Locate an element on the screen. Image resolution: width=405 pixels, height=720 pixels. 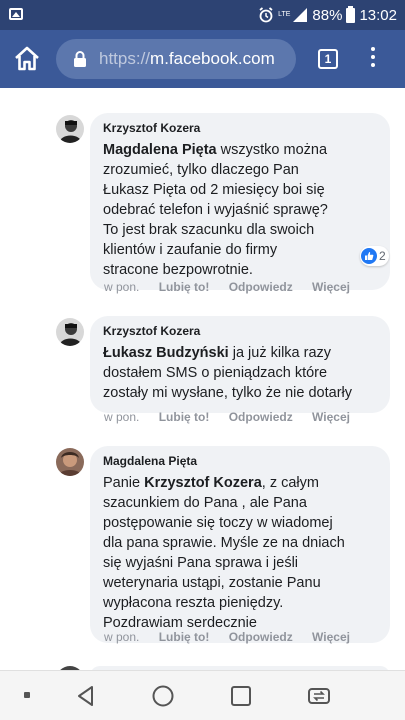
like-icon is located at coordinates (369, 256).